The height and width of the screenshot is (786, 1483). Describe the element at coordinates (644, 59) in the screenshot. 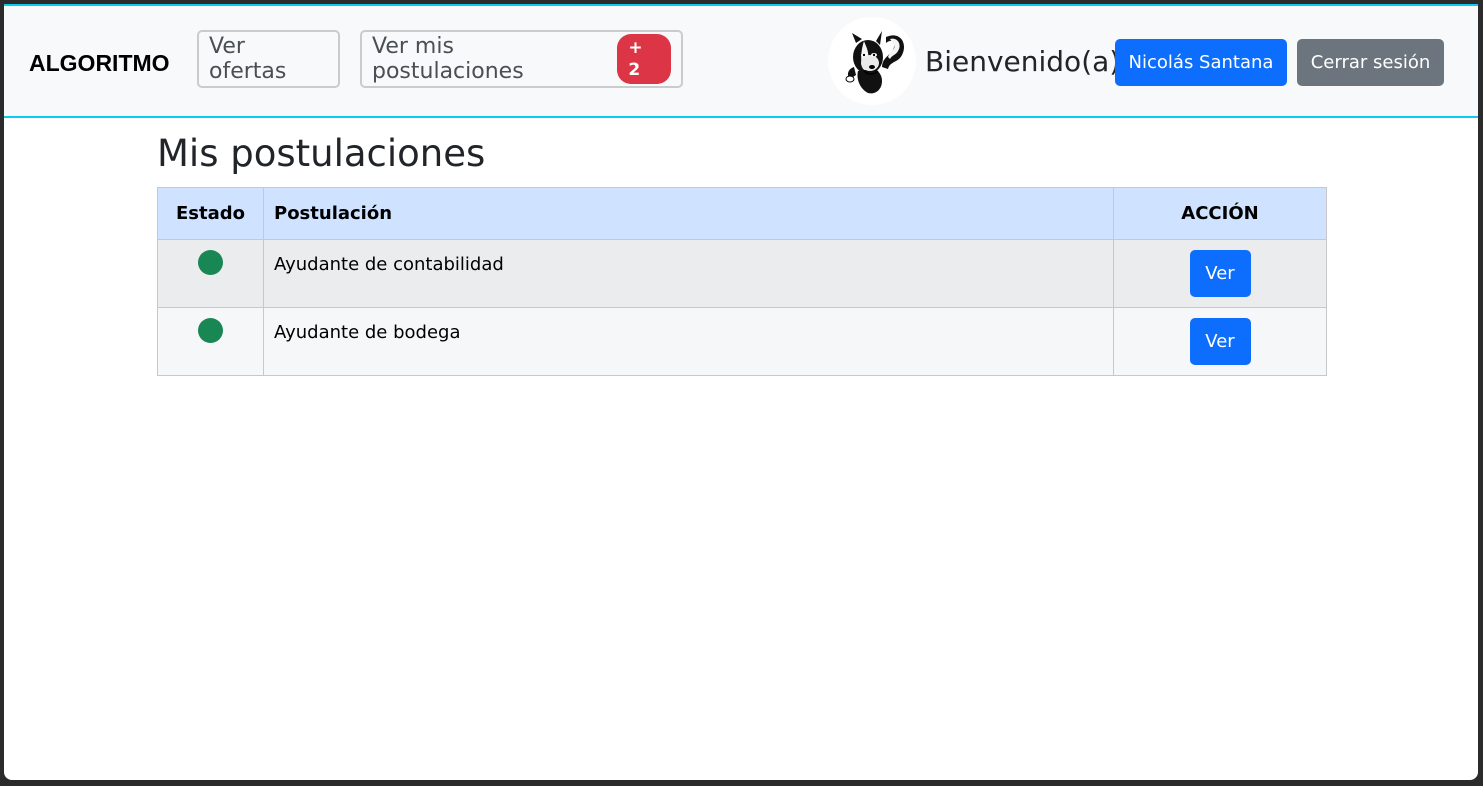

I see `postulaciones-count-badge: + 2` at that location.